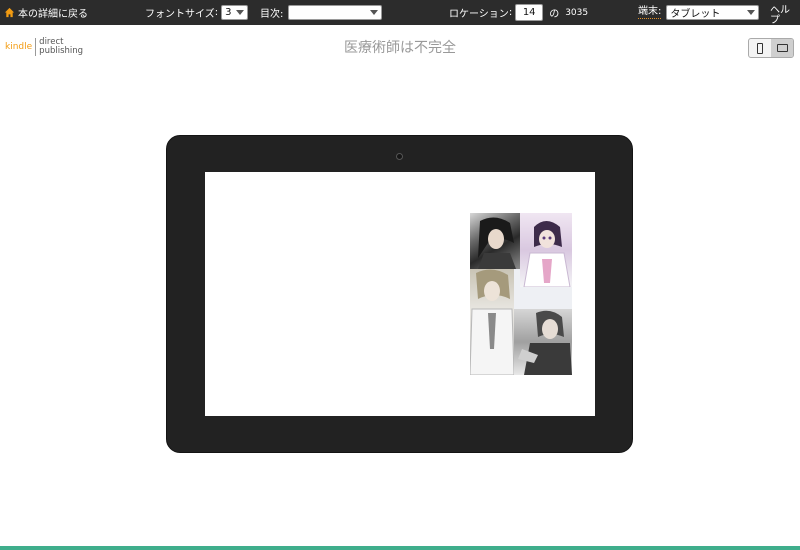 The width and height of the screenshot is (800, 550). Describe the element at coordinates (399, 156) in the screenshot. I see `camera-icon` at that location.